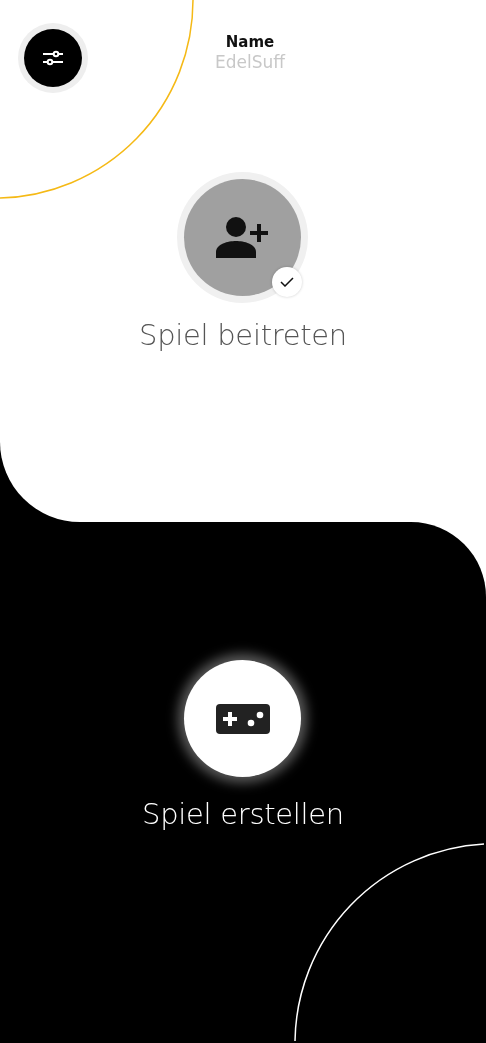 The height and width of the screenshot is (1043, 486). I want to click on gamepad-icon, so click(243, 718).